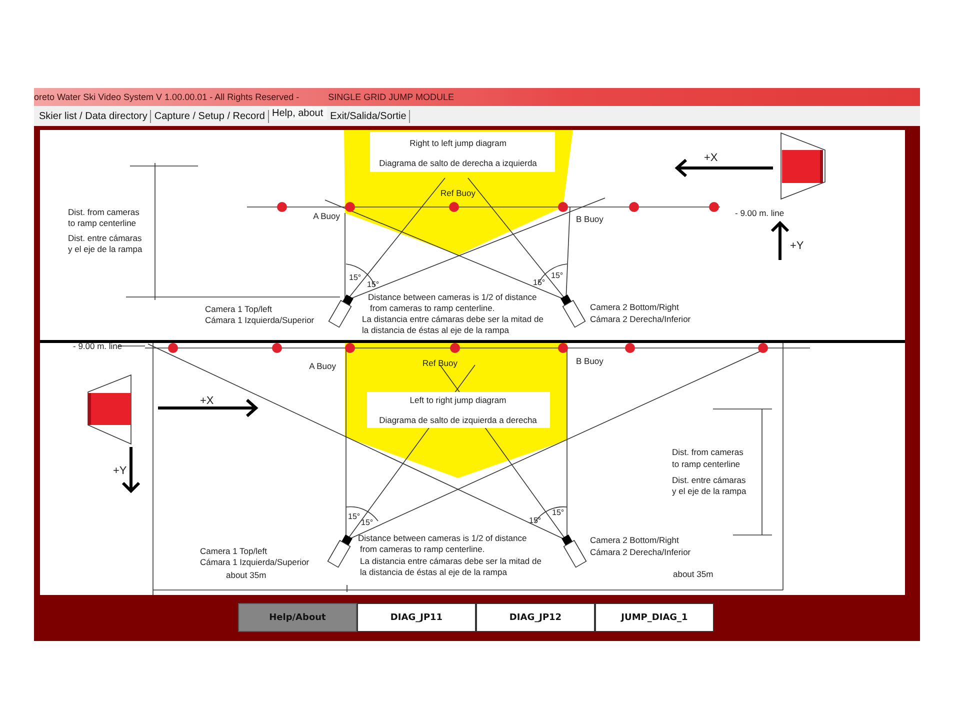 The image size is (960, 720). What do you see at coordinates (94, 116) in the screenshot?
I see `tab: Skier list / Data directory` at bounding box center [94, 116].